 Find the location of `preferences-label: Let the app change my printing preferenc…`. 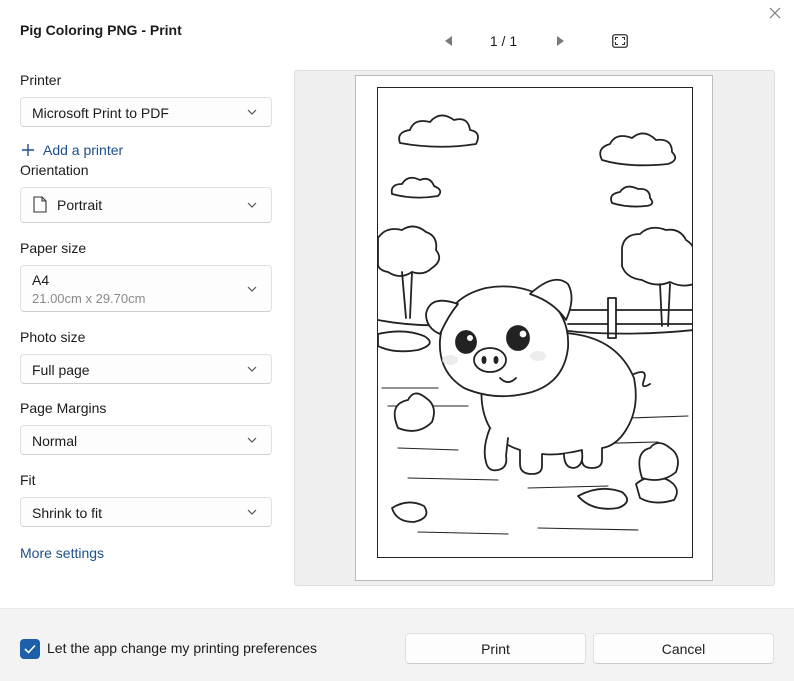

preferences-label: Let the app change my printing preferenc… is located at coordinates (182, 648).